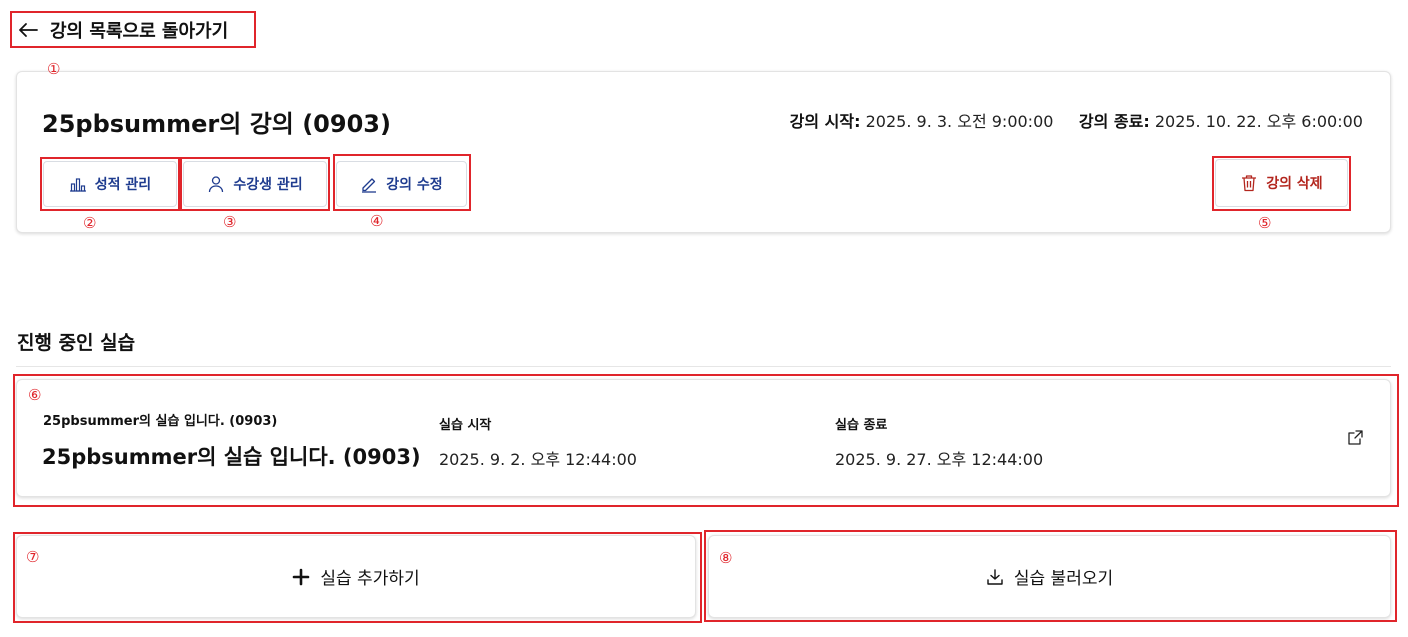  What do you see at coordinates (230, 222) in the screenshot?
I see `annotation-number-3: ③` at bounding box center [230, 222].